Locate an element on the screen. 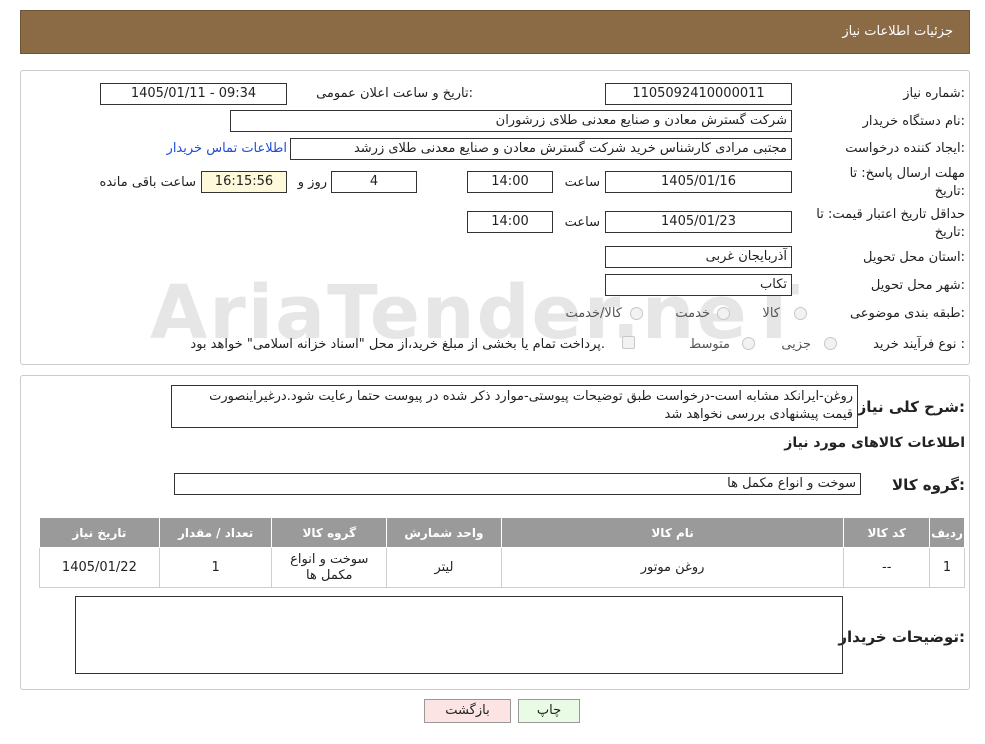  deadline-time-field: 14:00 is located at coordinates (510, 182).